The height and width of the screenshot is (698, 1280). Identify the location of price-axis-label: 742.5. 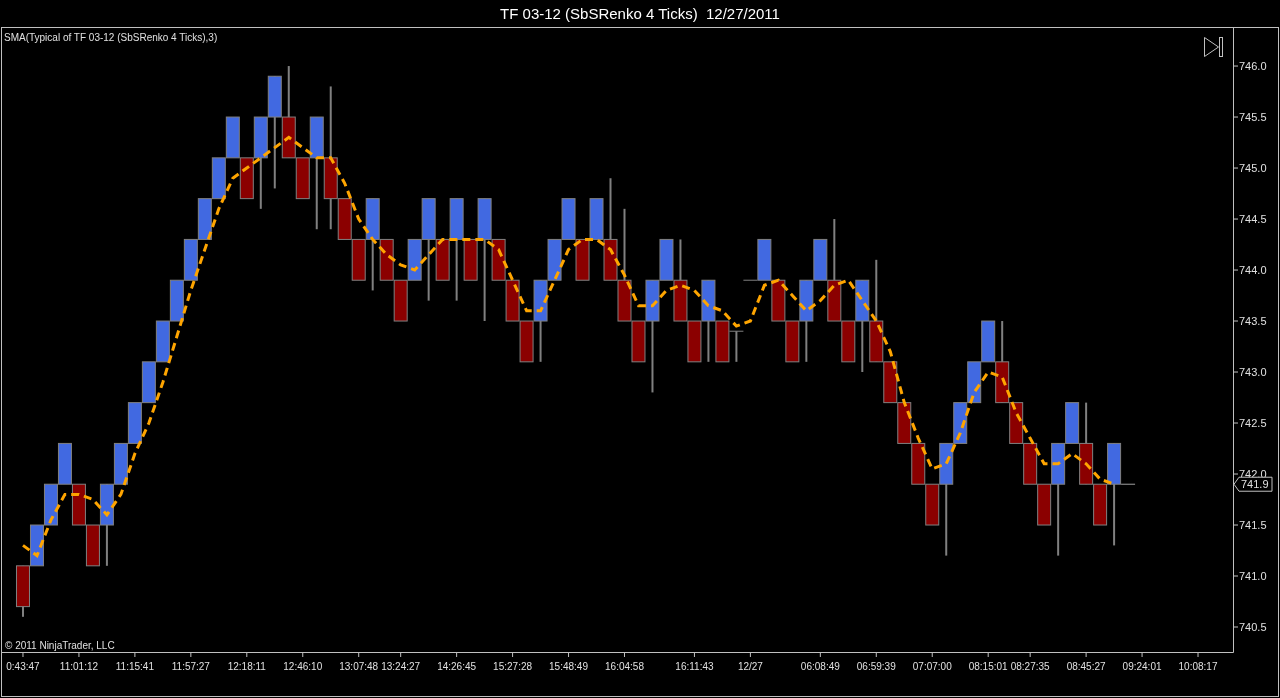
(1253, 423).